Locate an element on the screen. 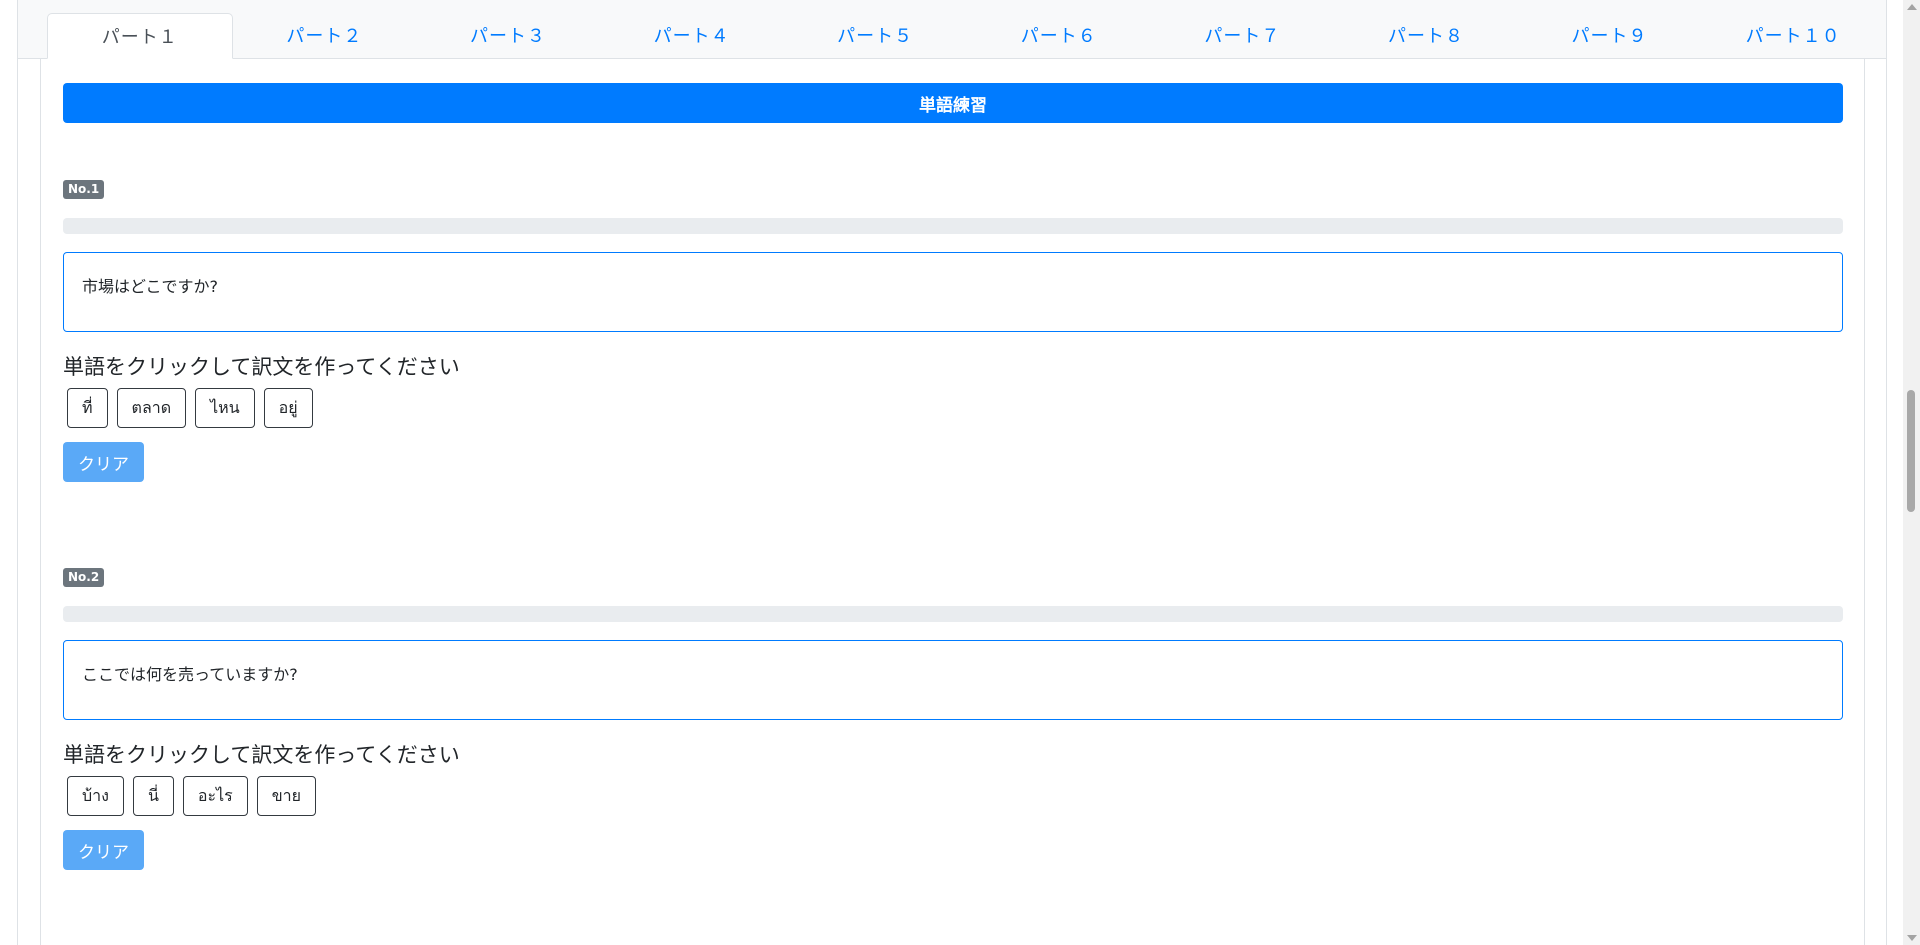 The height and width of the screenshot is (945, 1920). tab-part-8: パート８ is located at coordinates (1426, 35).